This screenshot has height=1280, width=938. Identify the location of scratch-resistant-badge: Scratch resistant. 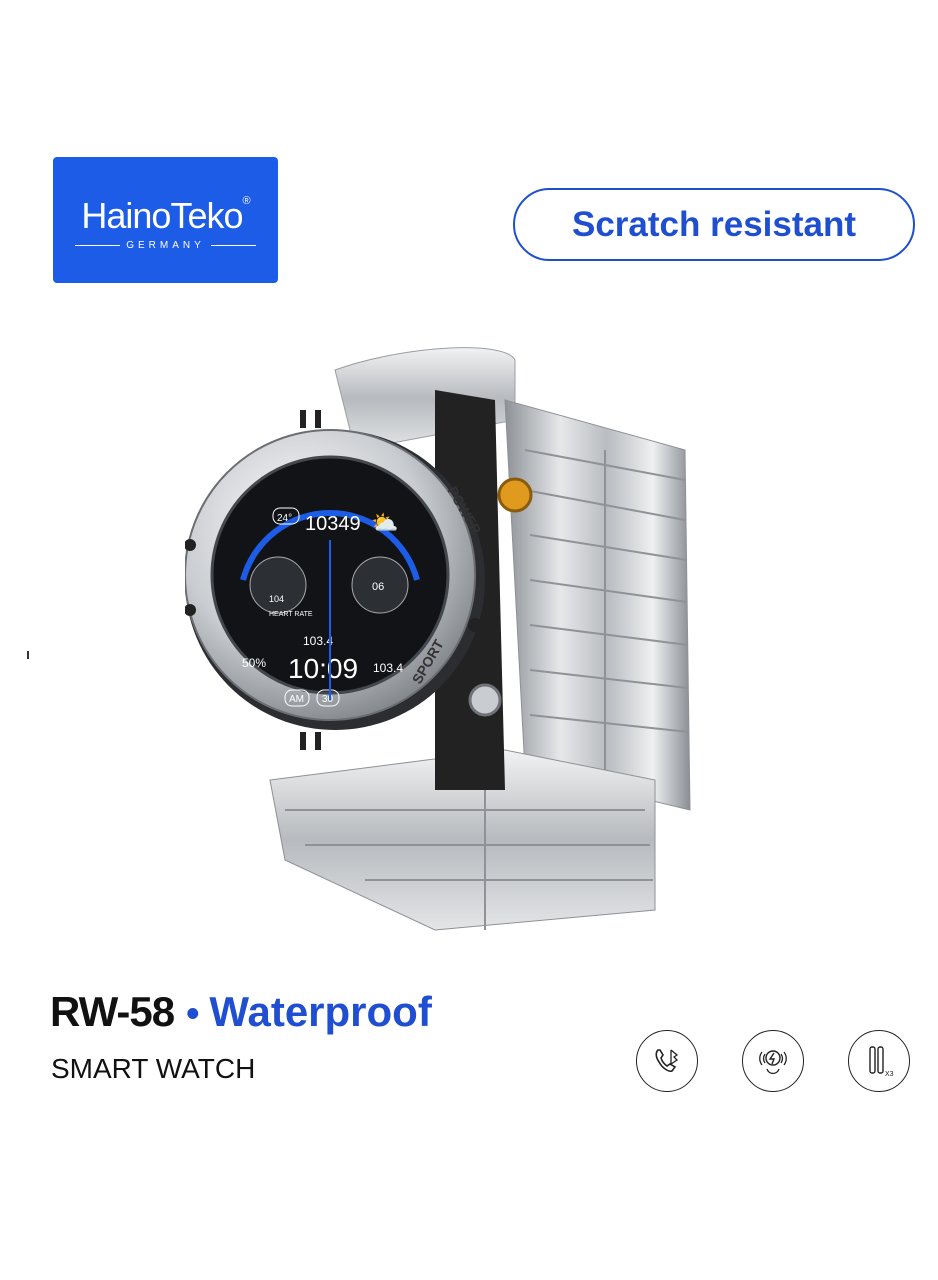
(714, 224).